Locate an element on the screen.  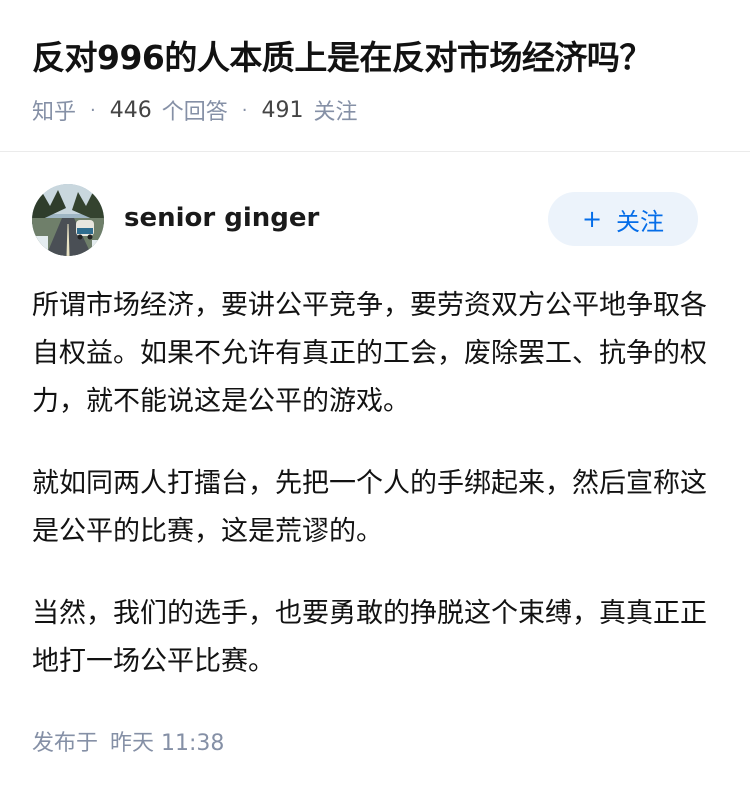
answer-paragraph: 就如同两人打擂台，先把一个人的手绑起来，然后宣称这是公平的比赛，这是荒谬的。 is located at coordinates (369, 507).